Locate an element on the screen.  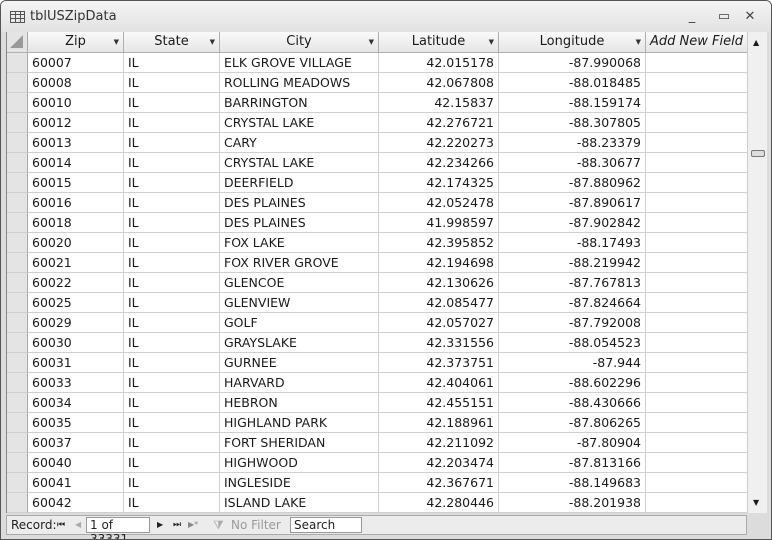
cell-latitude: 42.194698 is located at coordinates (439, 263).